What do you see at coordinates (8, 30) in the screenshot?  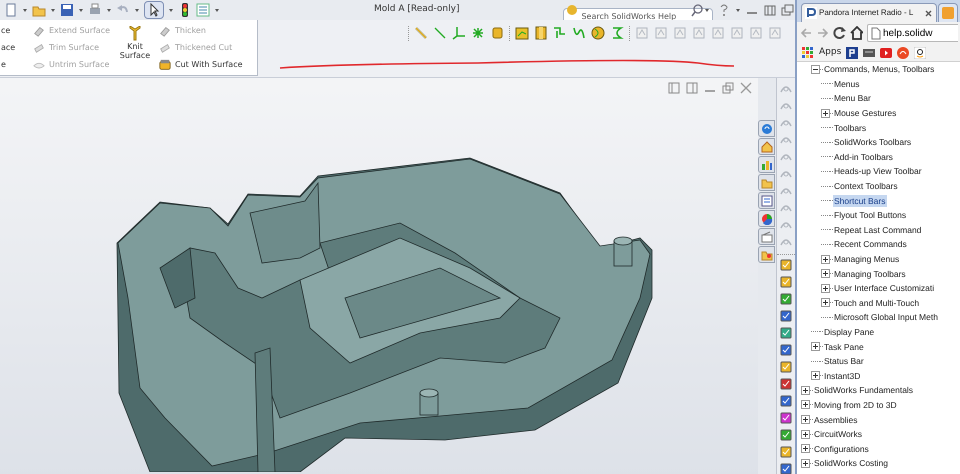 I see `ribbon-command: ce` at bounding box center [8, 30].